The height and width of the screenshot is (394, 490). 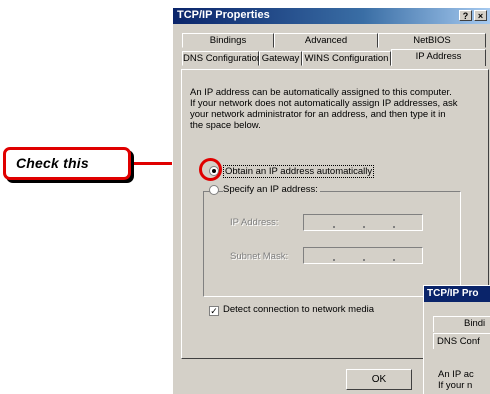 What do you see at coordinates (456, 374) in the screenshot?
I see `desc-2-line1: An IP ac` at bounding box center [456, 374].